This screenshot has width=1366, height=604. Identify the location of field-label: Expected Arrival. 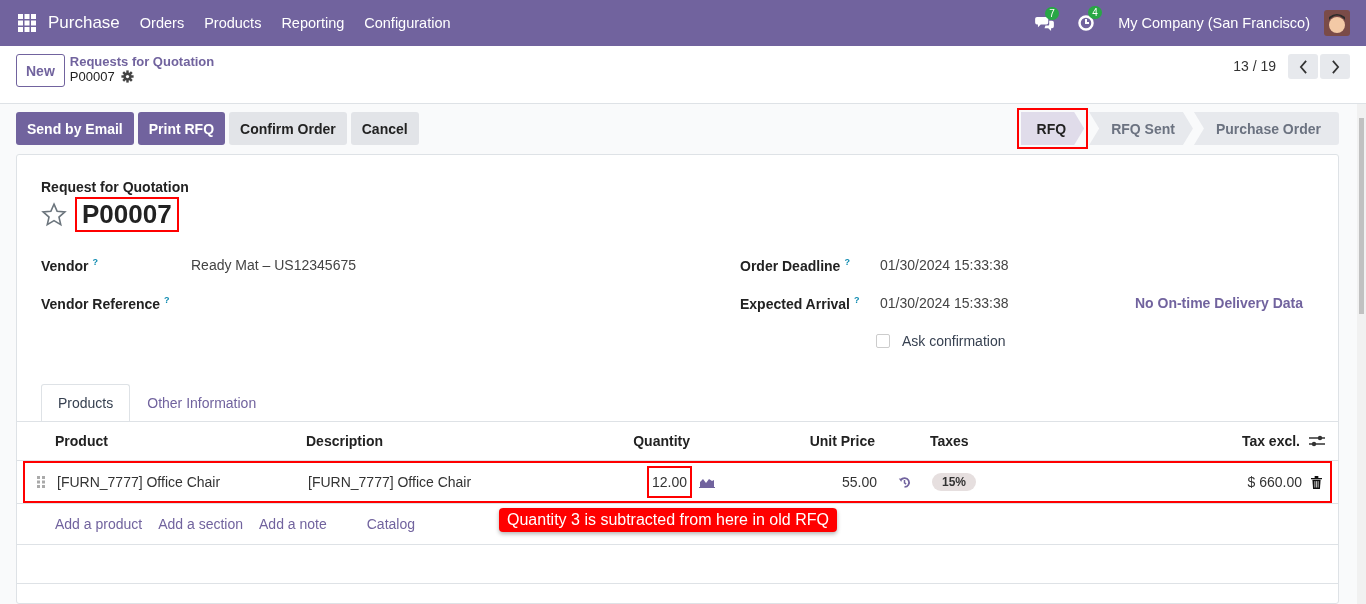
(795, 303).